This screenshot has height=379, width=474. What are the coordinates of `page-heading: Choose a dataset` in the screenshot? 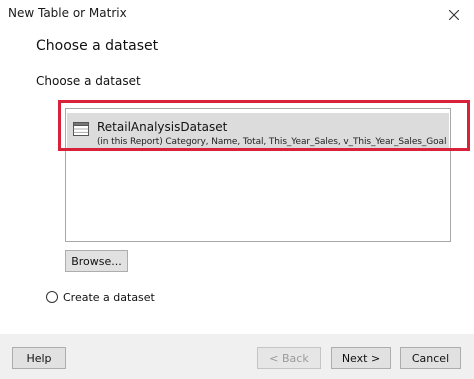 It's located at (97, 46).